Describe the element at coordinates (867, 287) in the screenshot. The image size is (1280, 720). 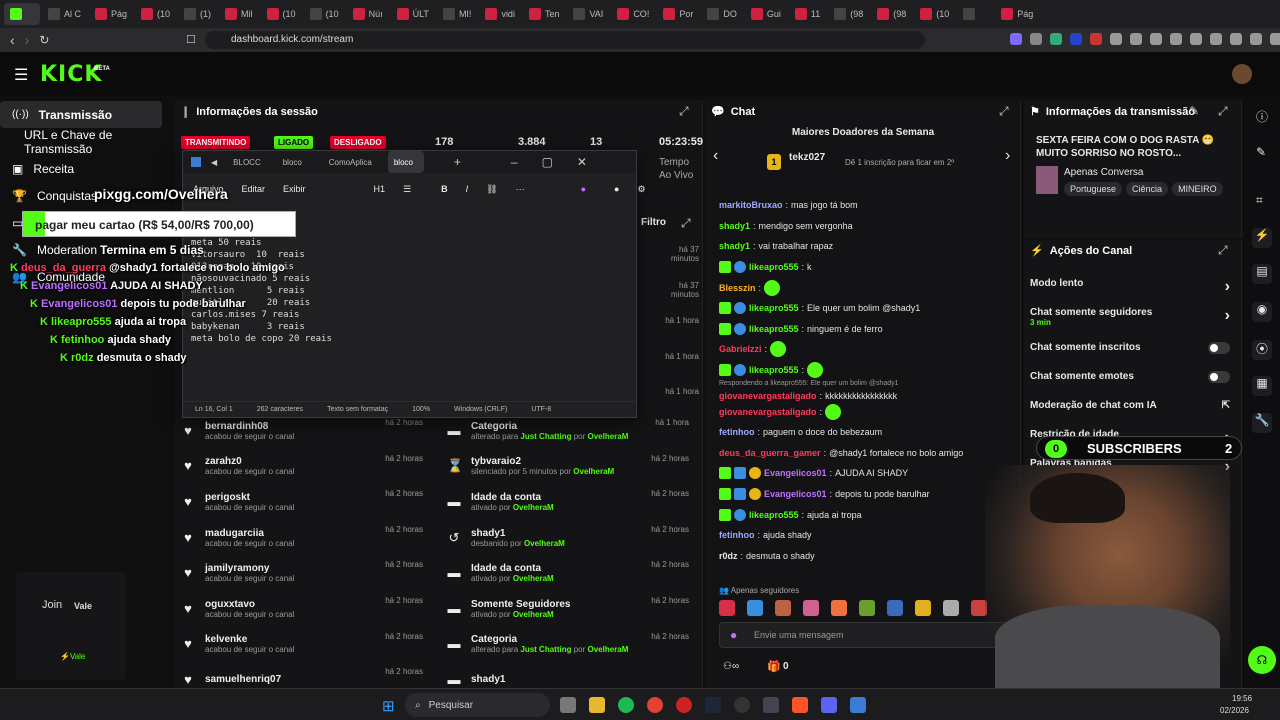
I see `chat-message: Blesszin:` at that location.